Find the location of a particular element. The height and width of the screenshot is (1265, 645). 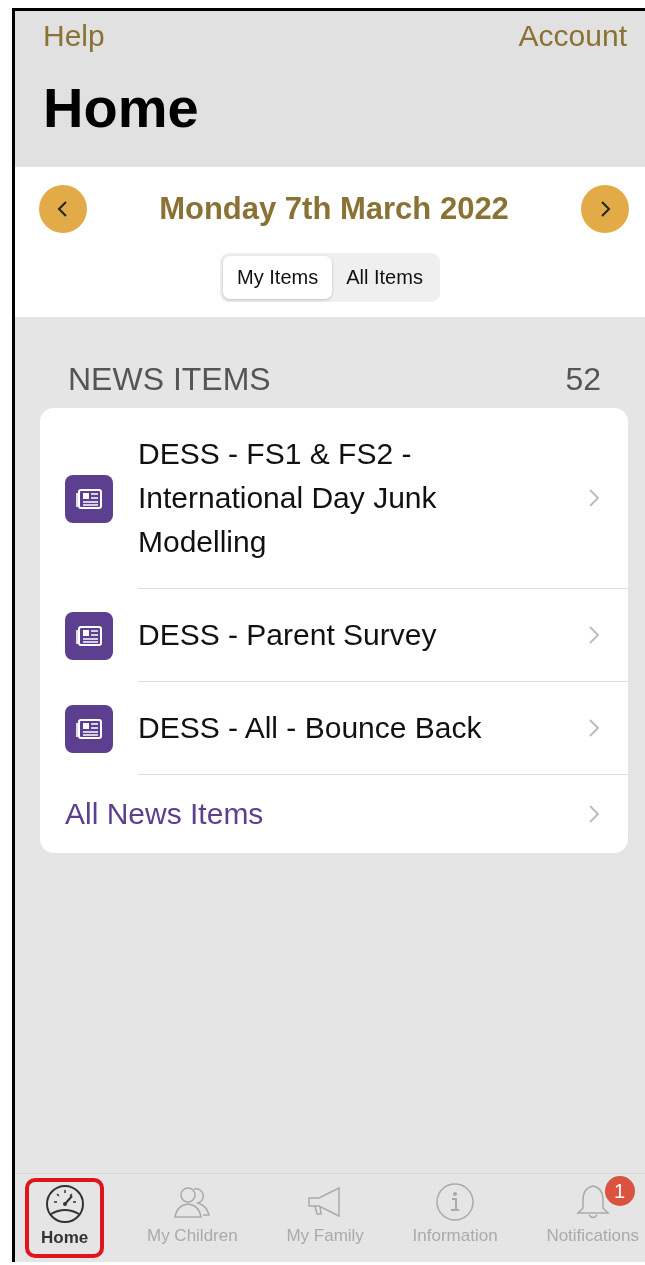

news-item-link: DESS - FS1 & FS2 - International Day Junk Modelling is located at coordinates (318, 498).